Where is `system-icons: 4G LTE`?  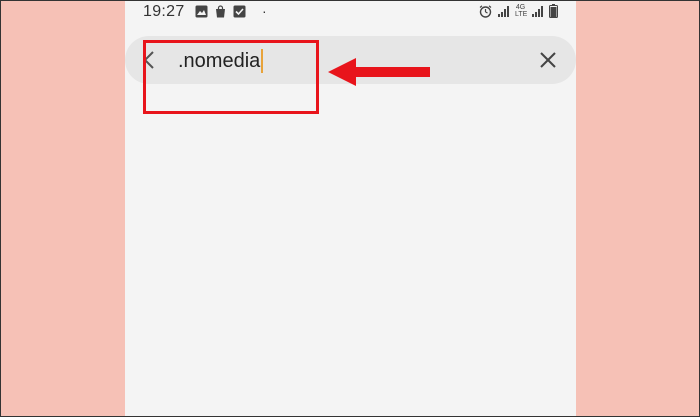 system-icons: 4G LTE is located at coordinates (518, 11).